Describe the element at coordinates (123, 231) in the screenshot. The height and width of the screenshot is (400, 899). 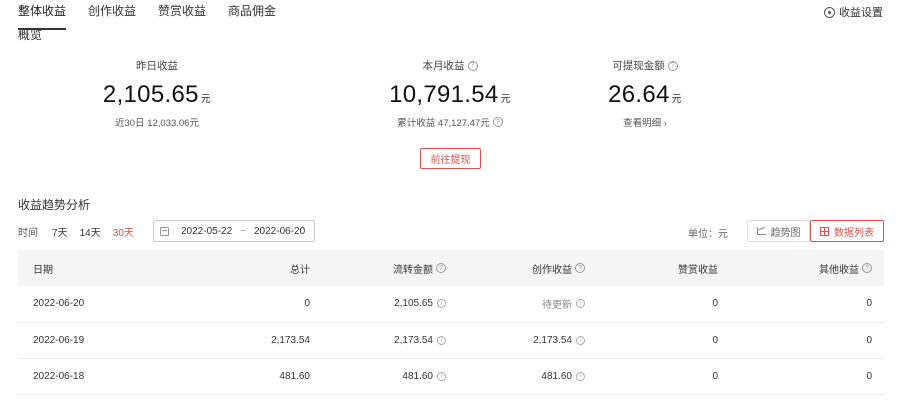
I see `range-30-days: 30天` at that location.